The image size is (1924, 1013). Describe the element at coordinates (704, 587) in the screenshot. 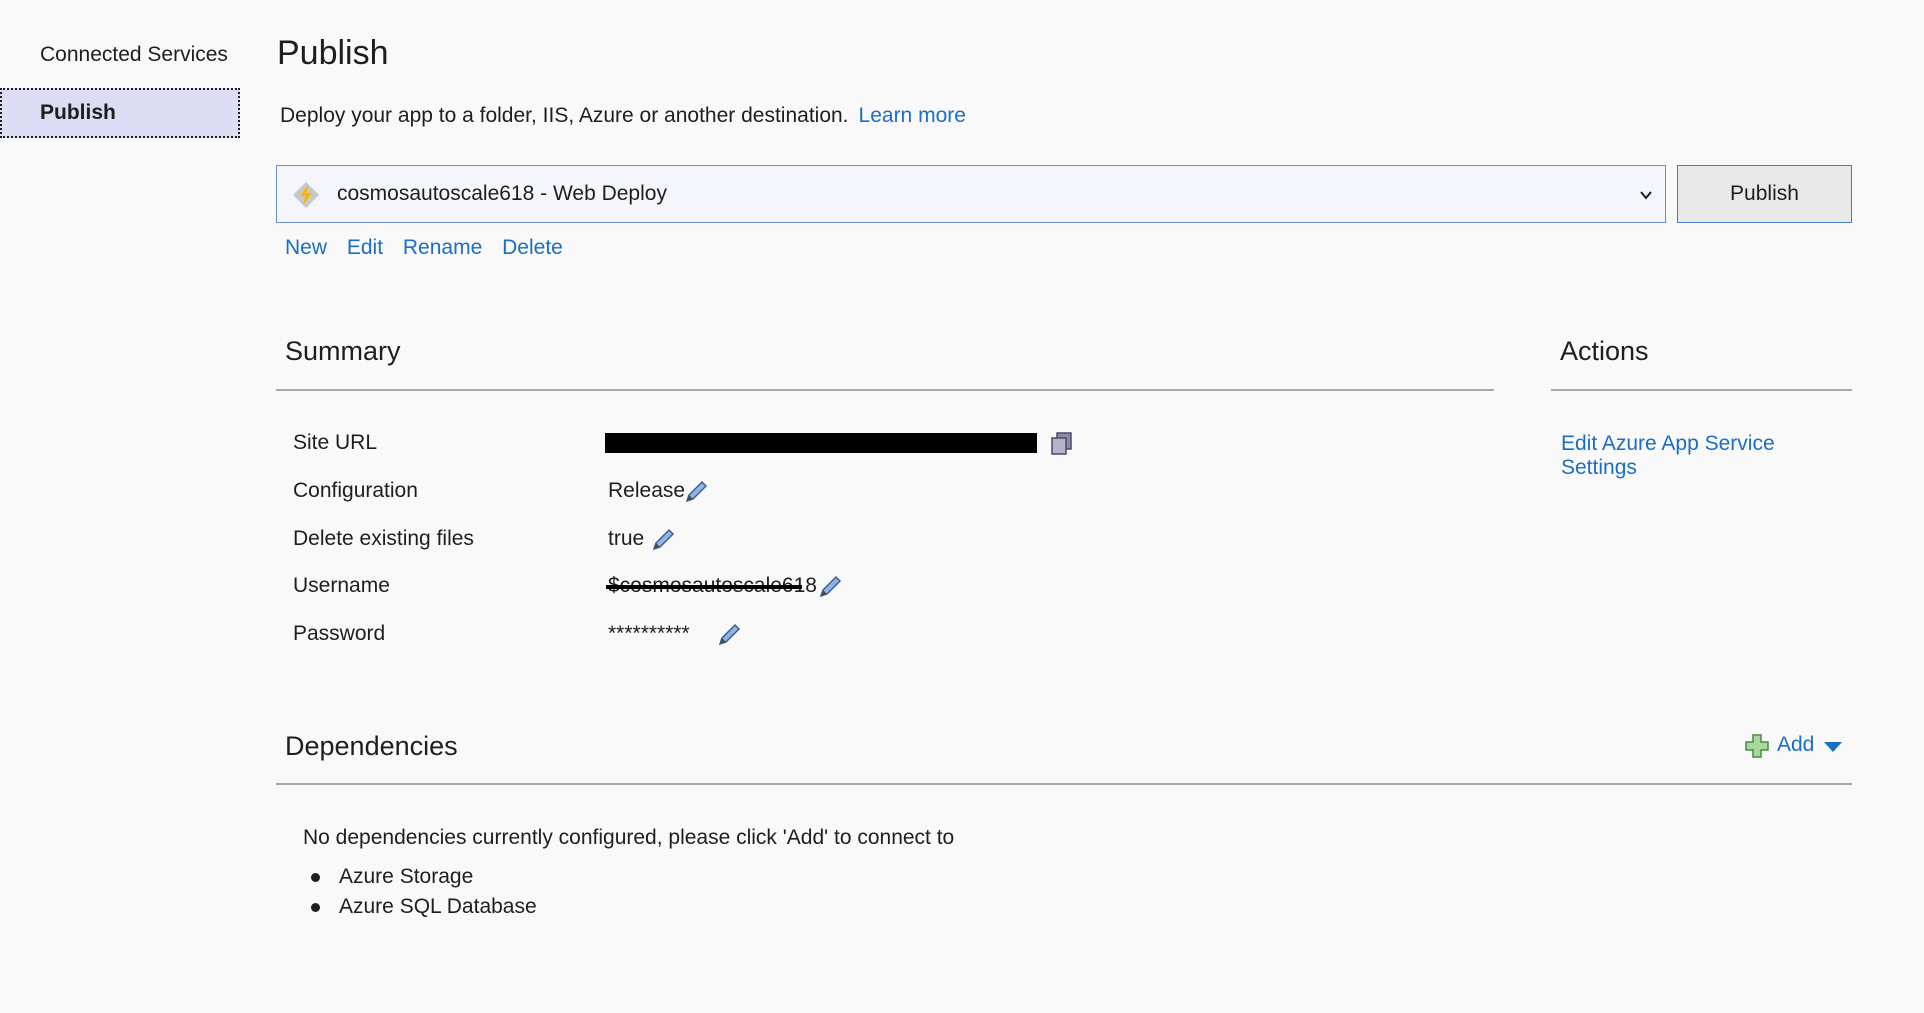

I see `redaction-strike` at that location.